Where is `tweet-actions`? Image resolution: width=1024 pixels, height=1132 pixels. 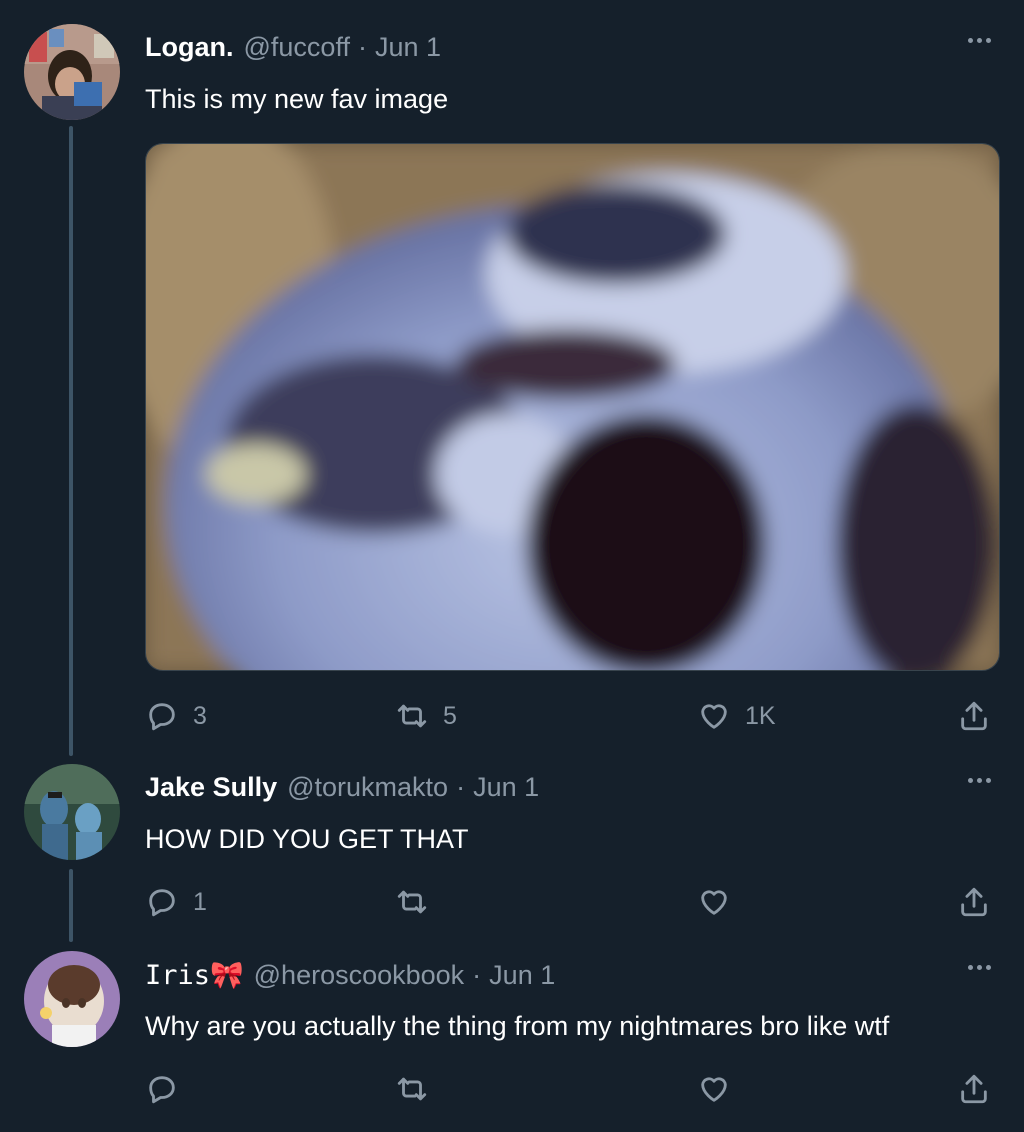
tweet-actions is located at coordinates (570, 1089).